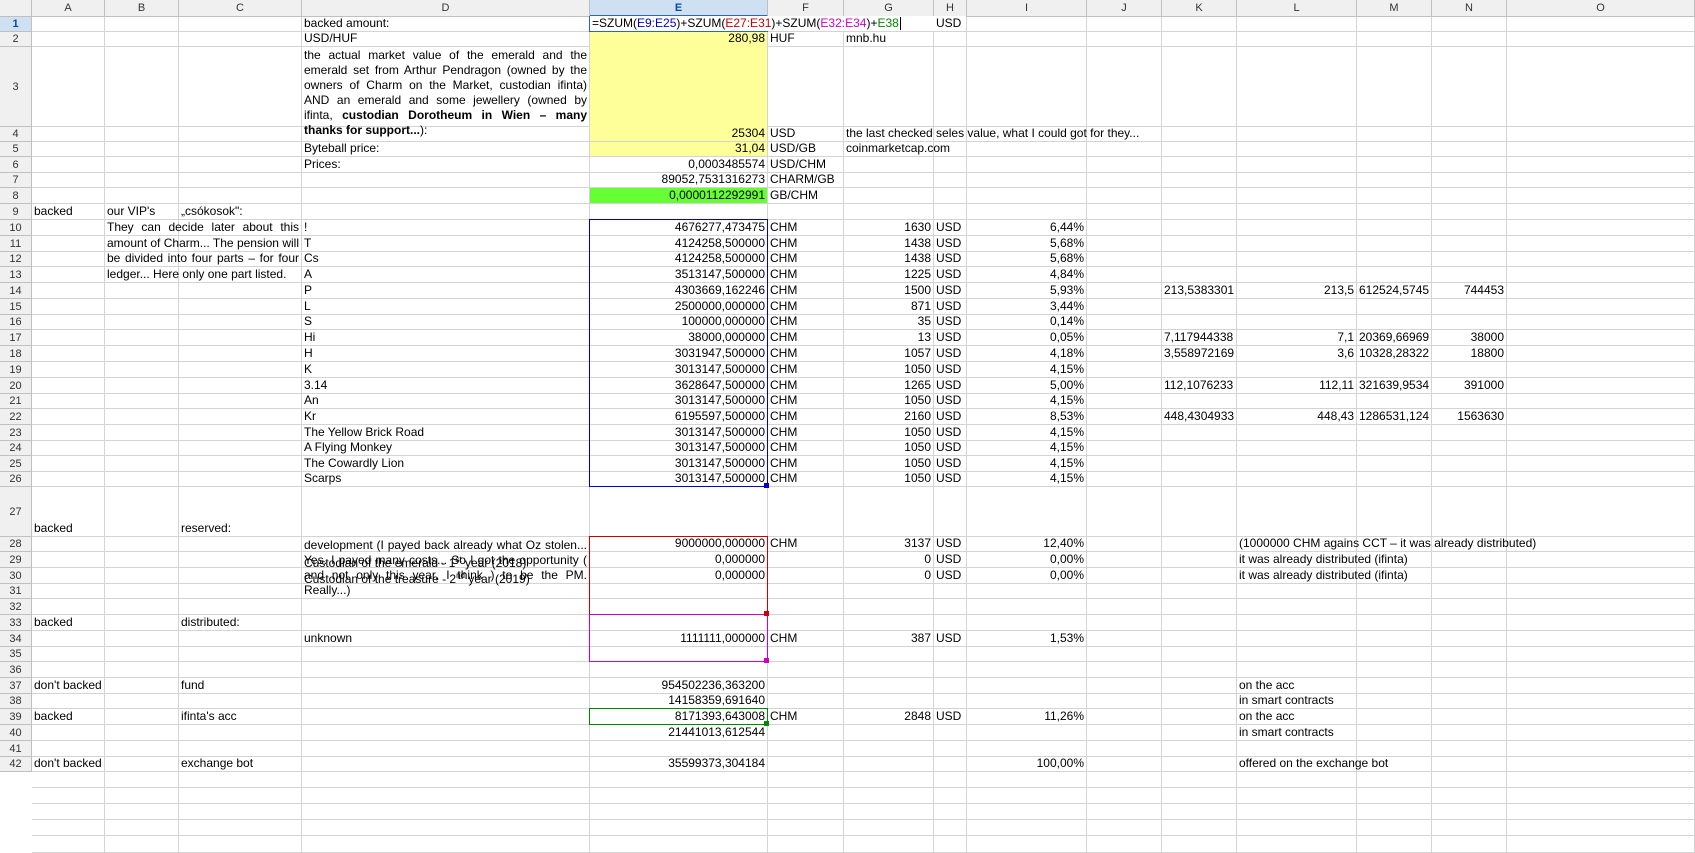 The width and height of the screenshot is (1695, 853). What do you see at coordinates (16, 8) in the screenshot?
I see `select-all-corner` at bounding box center [16, 8].